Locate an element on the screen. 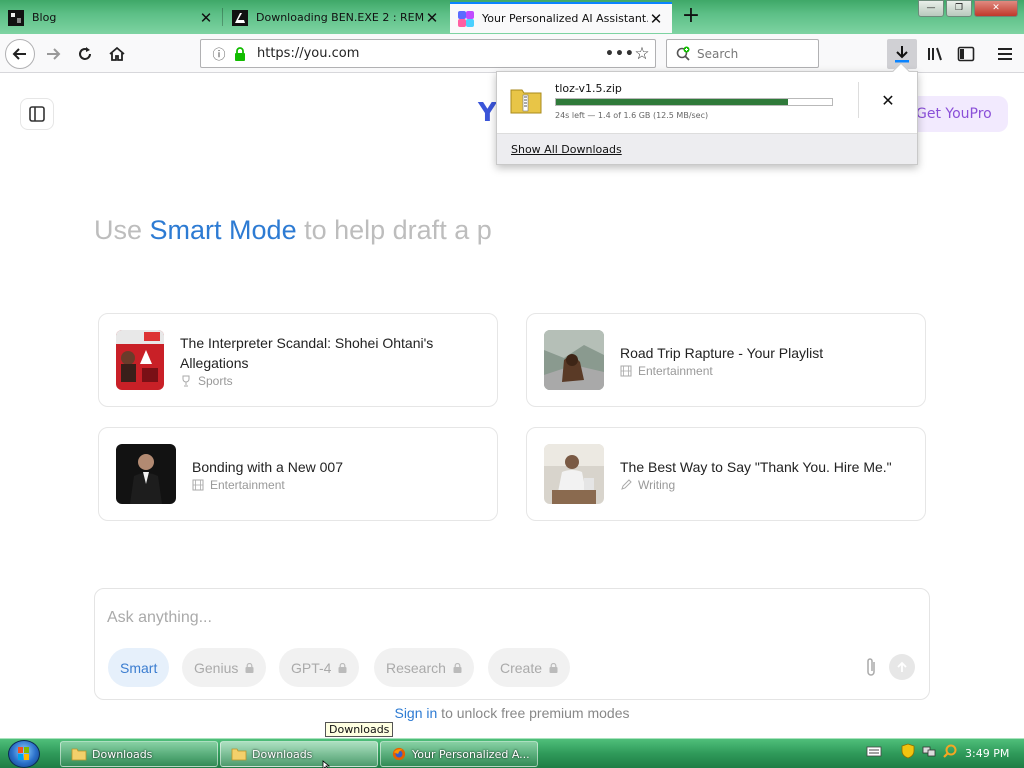 The height and width of the screenshot is (768, 1024). start-button is located at coordinates (24, 754).